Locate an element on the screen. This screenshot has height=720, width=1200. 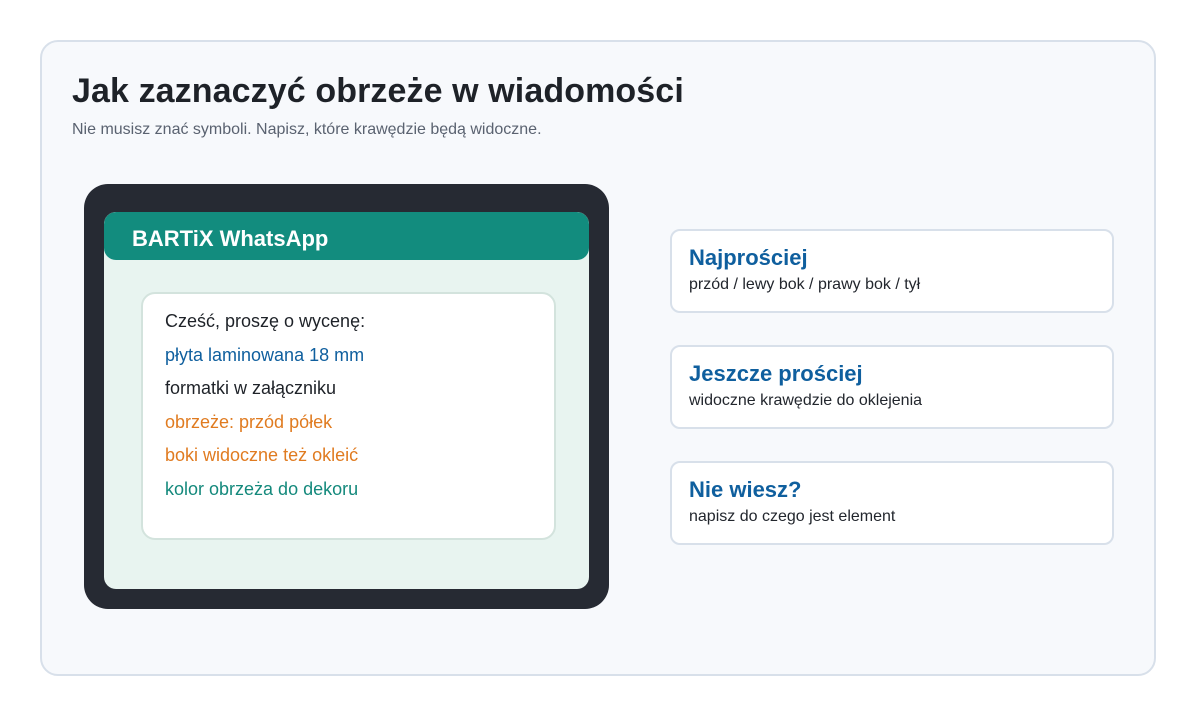
tip-text: widoczne krawędzie do oklejenia is located at coordinates (806, 400).